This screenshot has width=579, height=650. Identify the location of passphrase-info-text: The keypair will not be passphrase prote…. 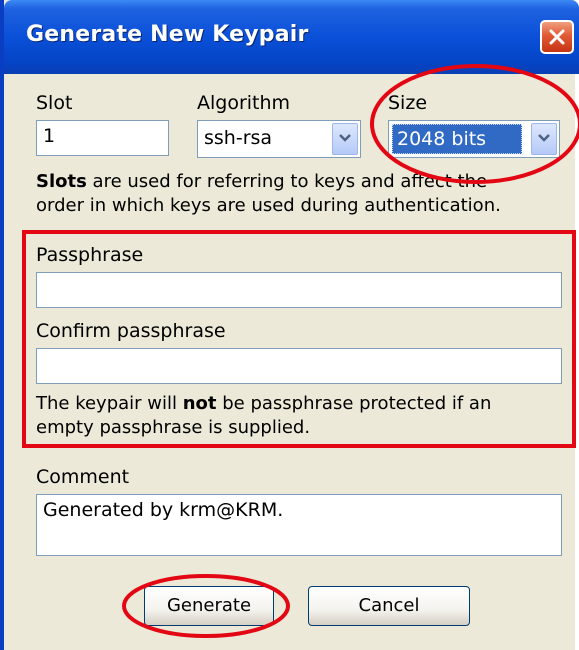
(291, 416).